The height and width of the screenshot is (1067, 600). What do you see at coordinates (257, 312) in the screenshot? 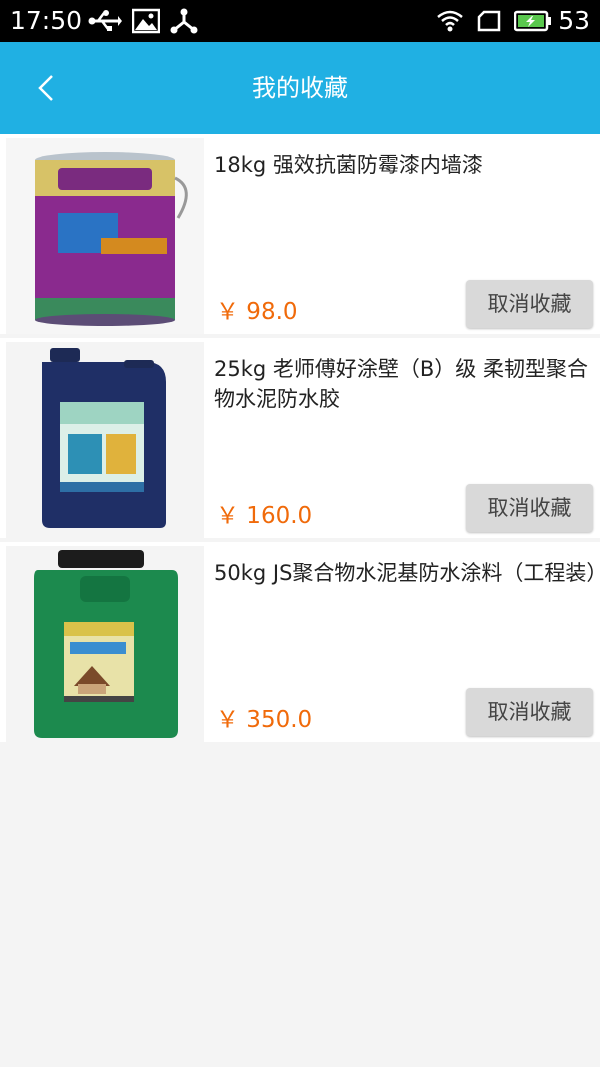
I see `product-price: ￥ 98.0` at bounding box center [257, 312].